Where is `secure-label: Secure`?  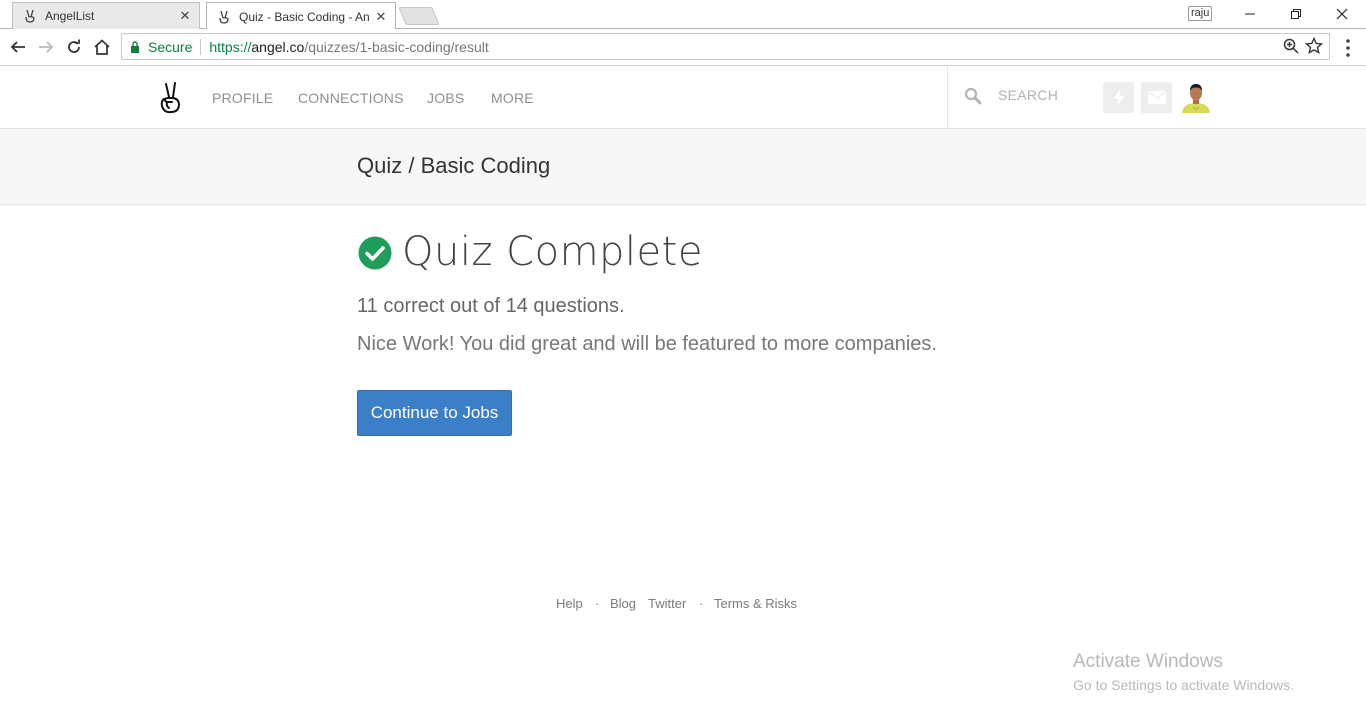 secure-label: Secure is located at coordinates (170, 46).